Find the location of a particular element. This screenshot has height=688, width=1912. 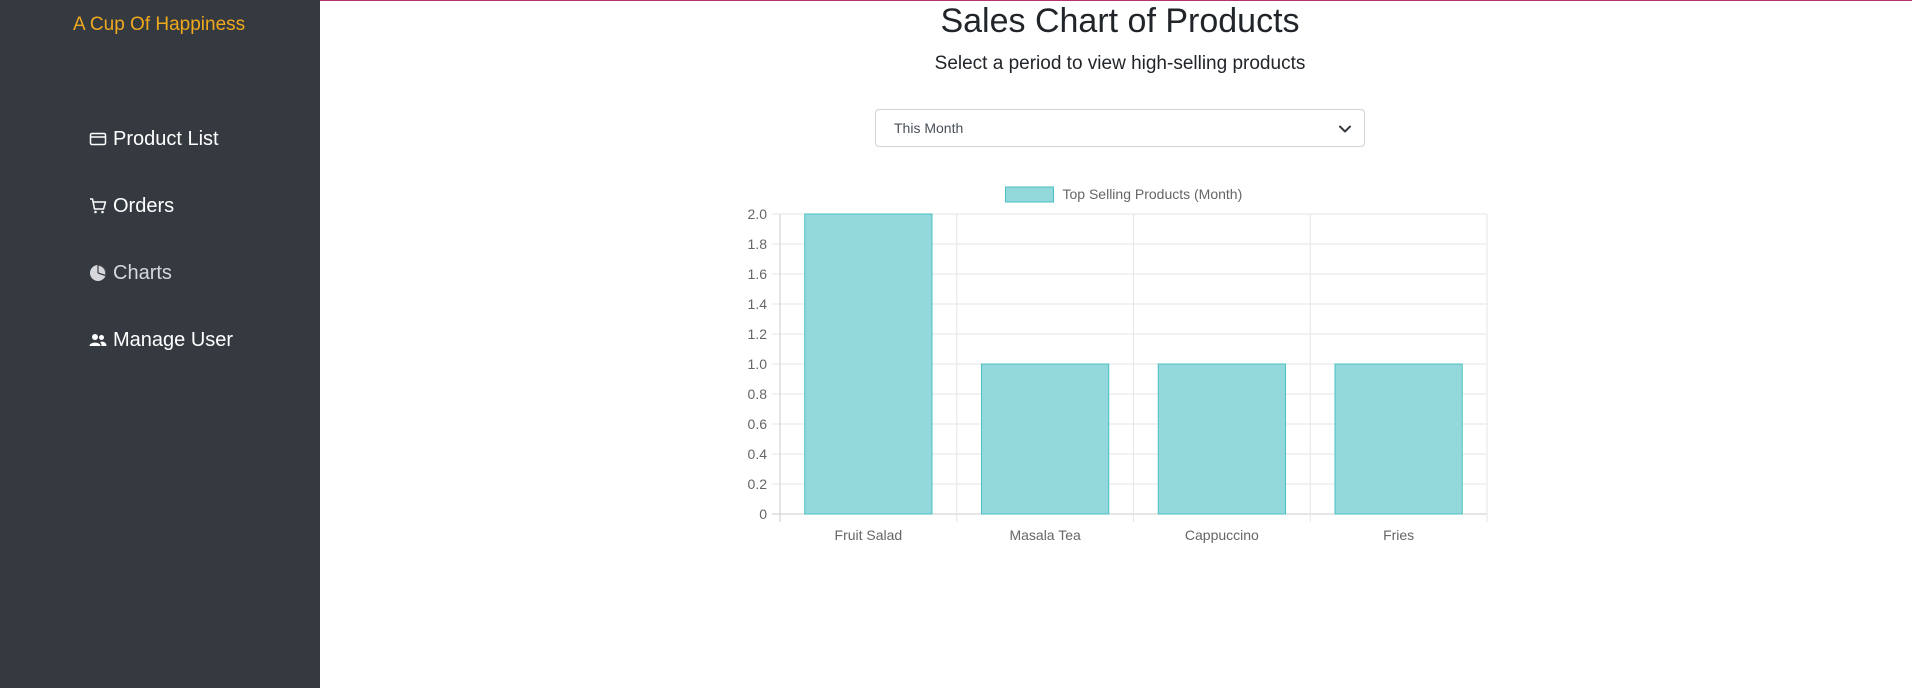

x-tick-label: Masala Tea is located at coordinates (1045, 535).